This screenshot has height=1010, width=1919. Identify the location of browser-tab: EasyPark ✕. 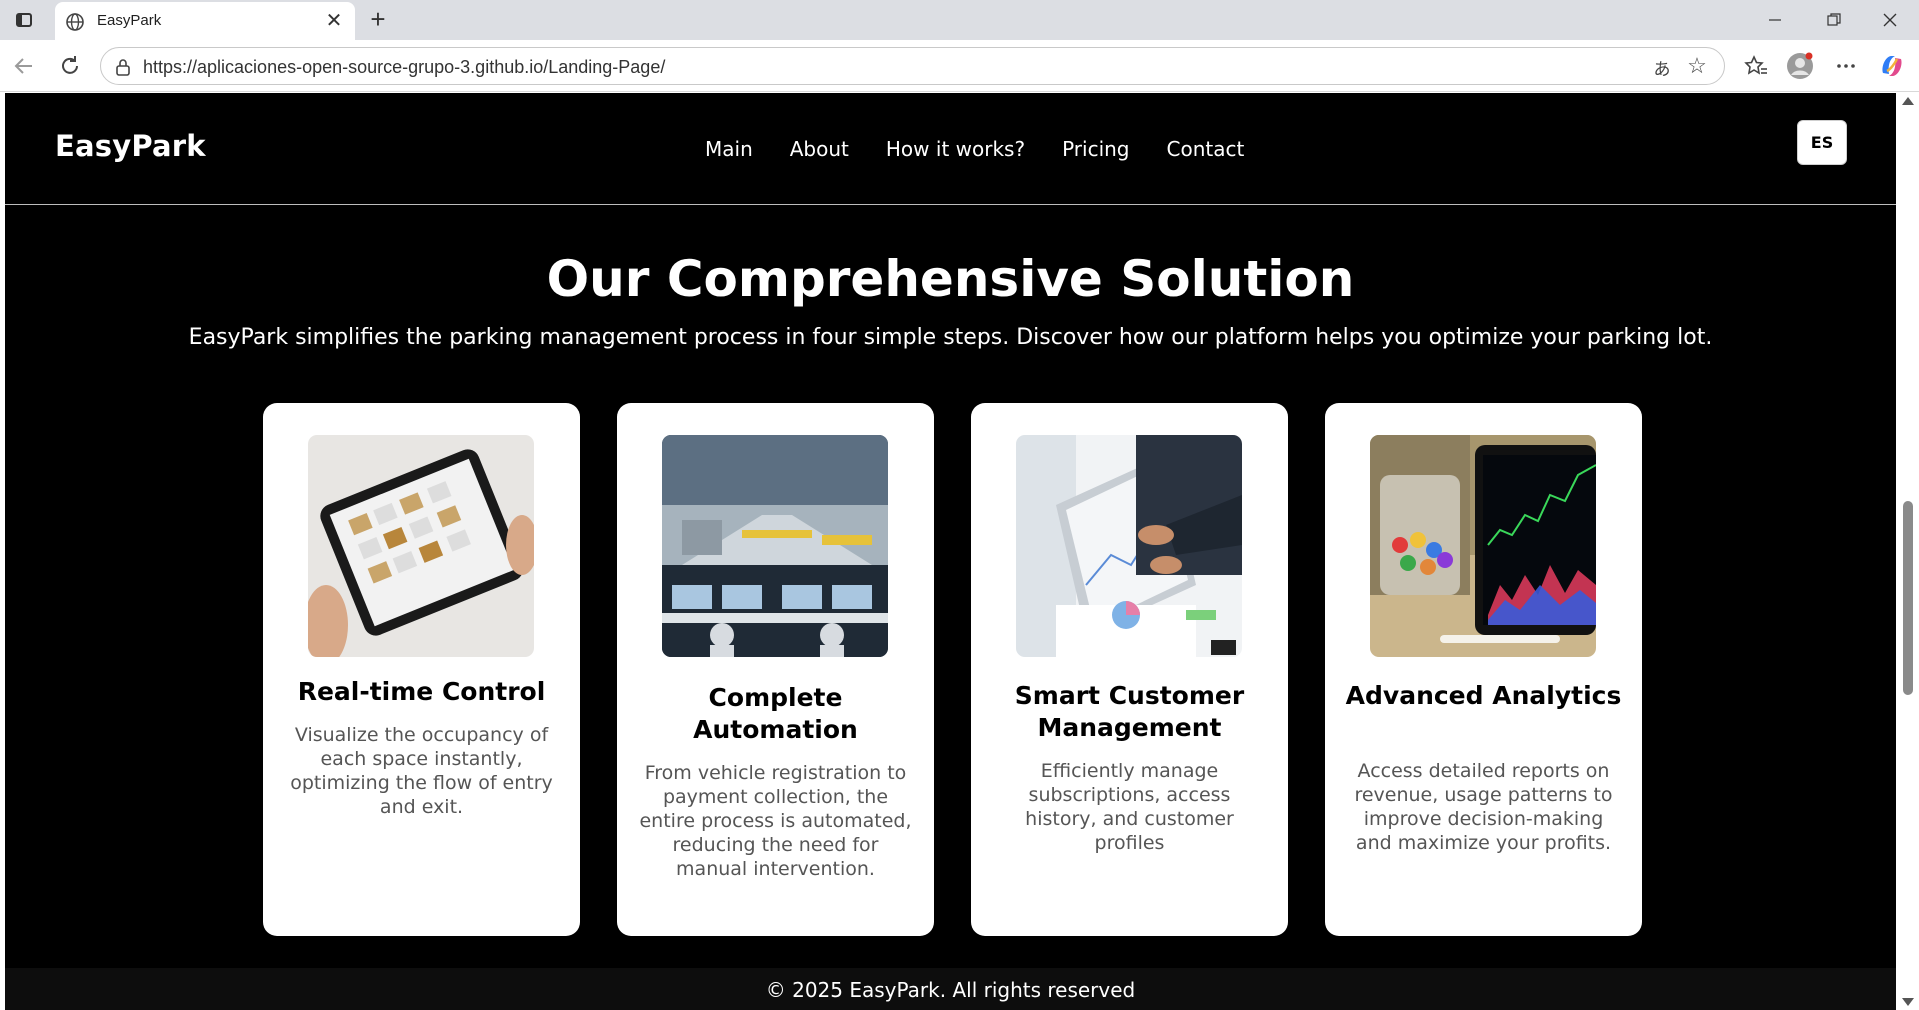
(205, 21).